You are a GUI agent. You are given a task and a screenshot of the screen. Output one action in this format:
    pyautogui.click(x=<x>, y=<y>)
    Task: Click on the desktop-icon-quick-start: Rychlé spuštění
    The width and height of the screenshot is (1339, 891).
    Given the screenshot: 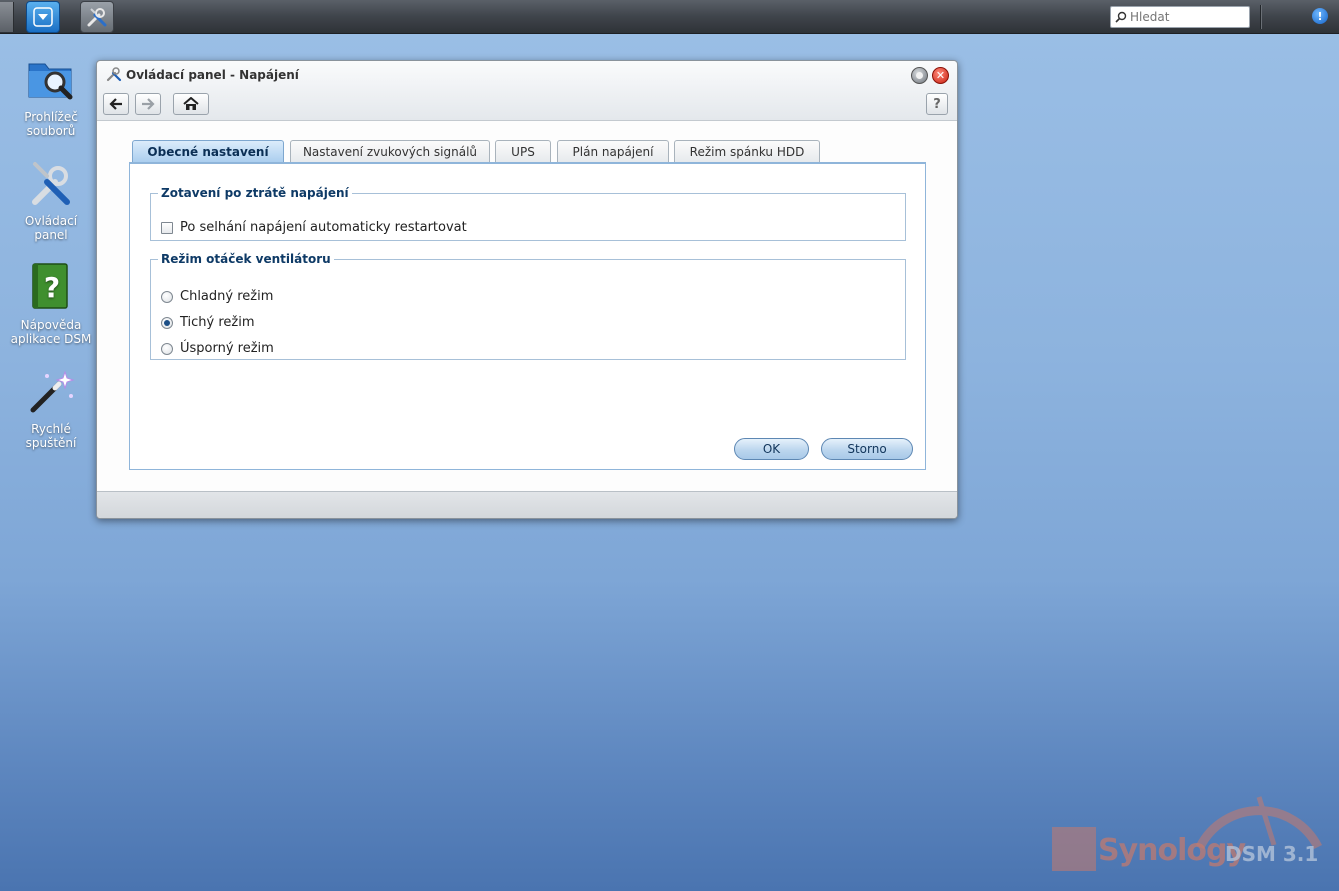 What is the action you would take?
    pyautogui.click(x=51, y=408)
    